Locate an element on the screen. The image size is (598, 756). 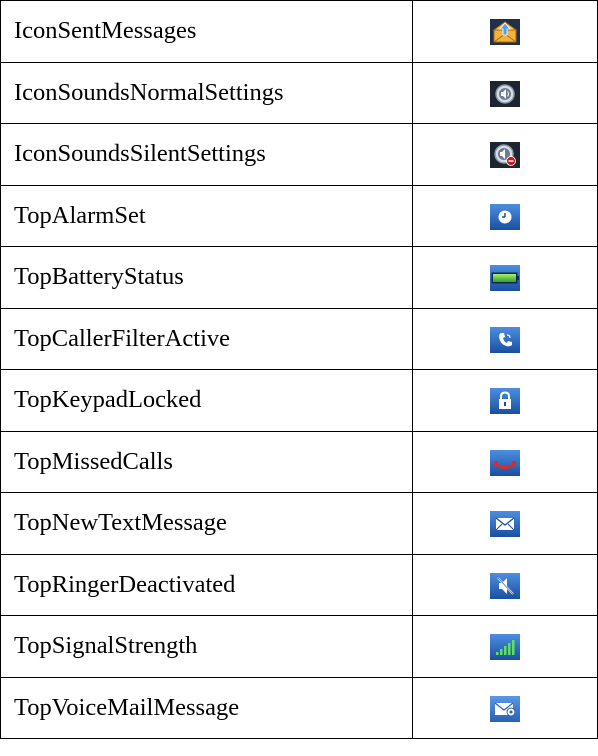
table-row: IconSoundsNormalSettings is located at coordinates (299, 92).